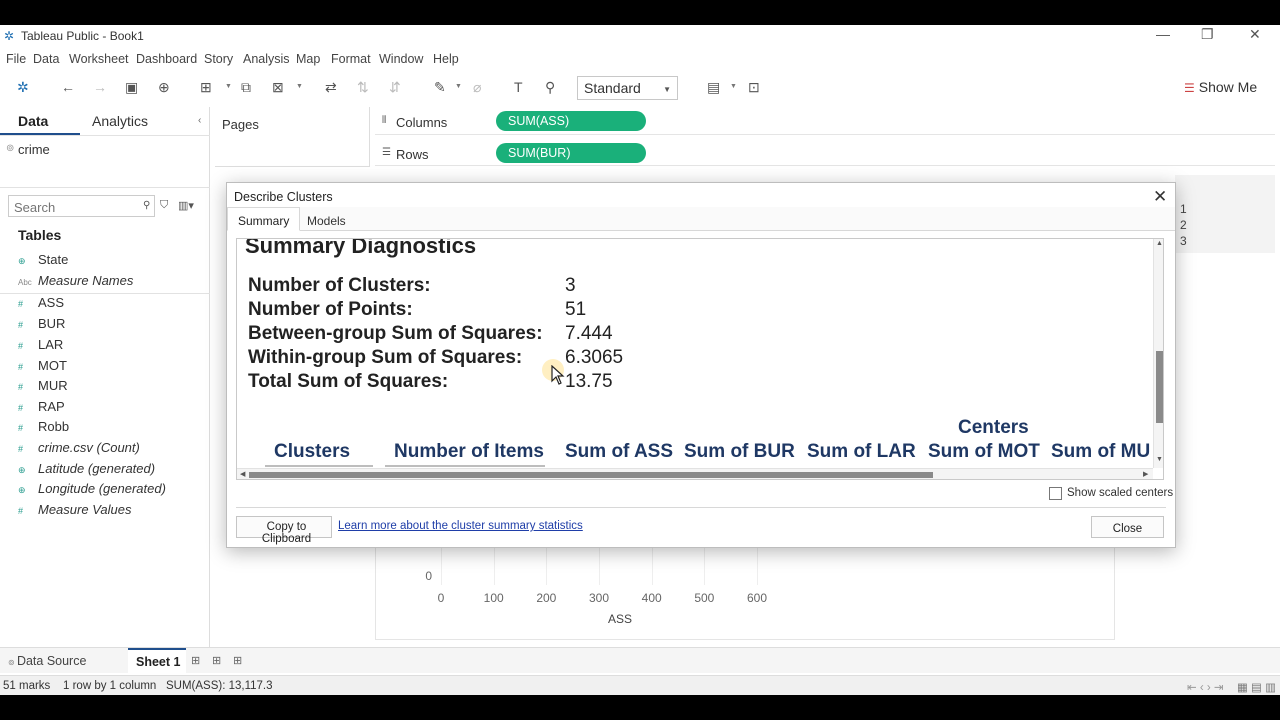  I want to click on show-me-button: ☰ Show Me, so click(1220, 87).